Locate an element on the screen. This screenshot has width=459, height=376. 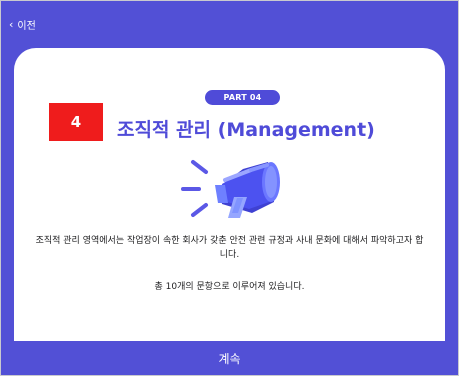
question-count-text: 총 10개의 문항으로 이루어져 있습니다. is located at coordinates (229, 287).